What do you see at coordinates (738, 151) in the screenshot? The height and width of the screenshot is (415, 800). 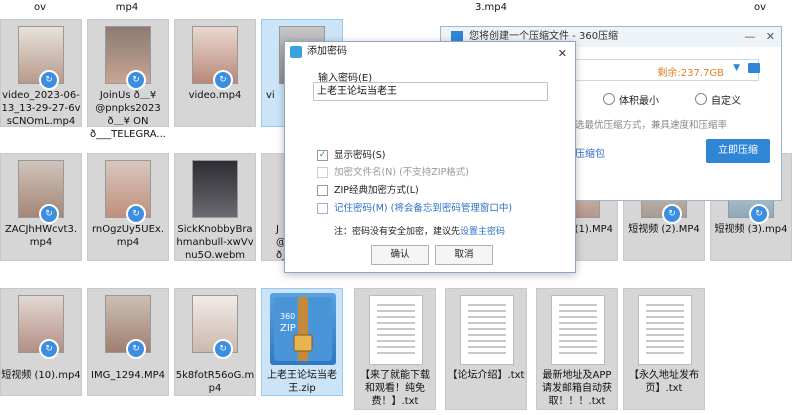 I see `compress-now-button: 立即压缩` at bounding box center [738, 151].